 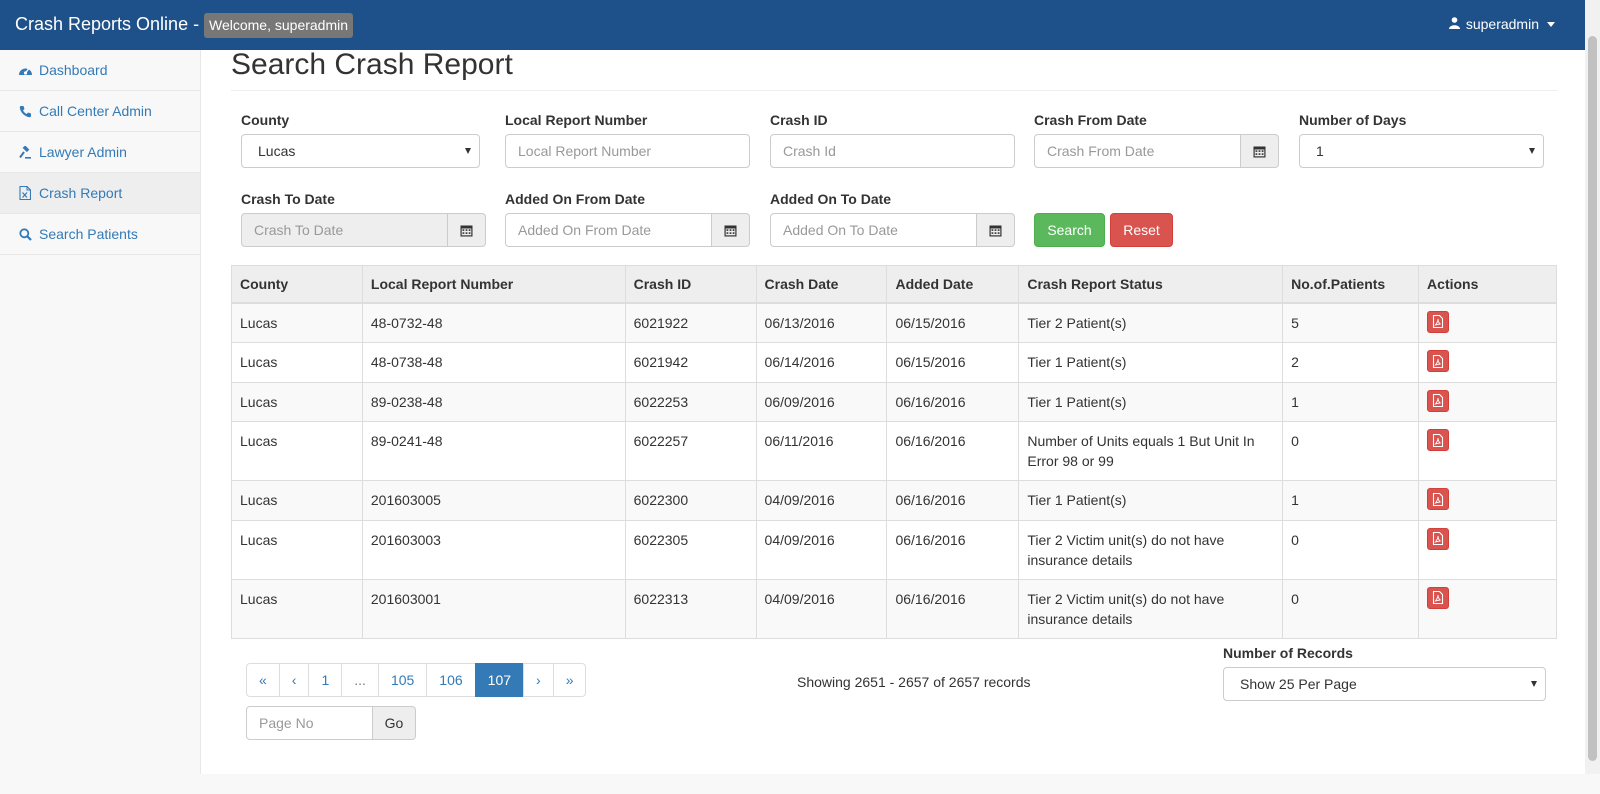 I want to click on added-on-to-date-input, so click(x=873, y=230).